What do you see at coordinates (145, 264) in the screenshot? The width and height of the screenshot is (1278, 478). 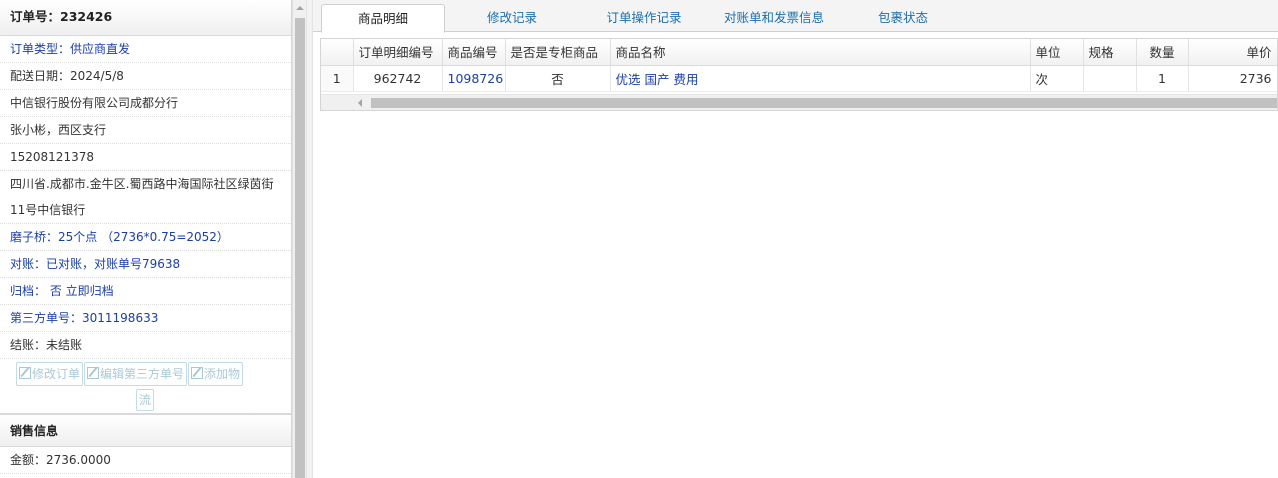 I see `reconciliation-status: 对账：已对账，对账单号79638` at bounding box center [145, 264].